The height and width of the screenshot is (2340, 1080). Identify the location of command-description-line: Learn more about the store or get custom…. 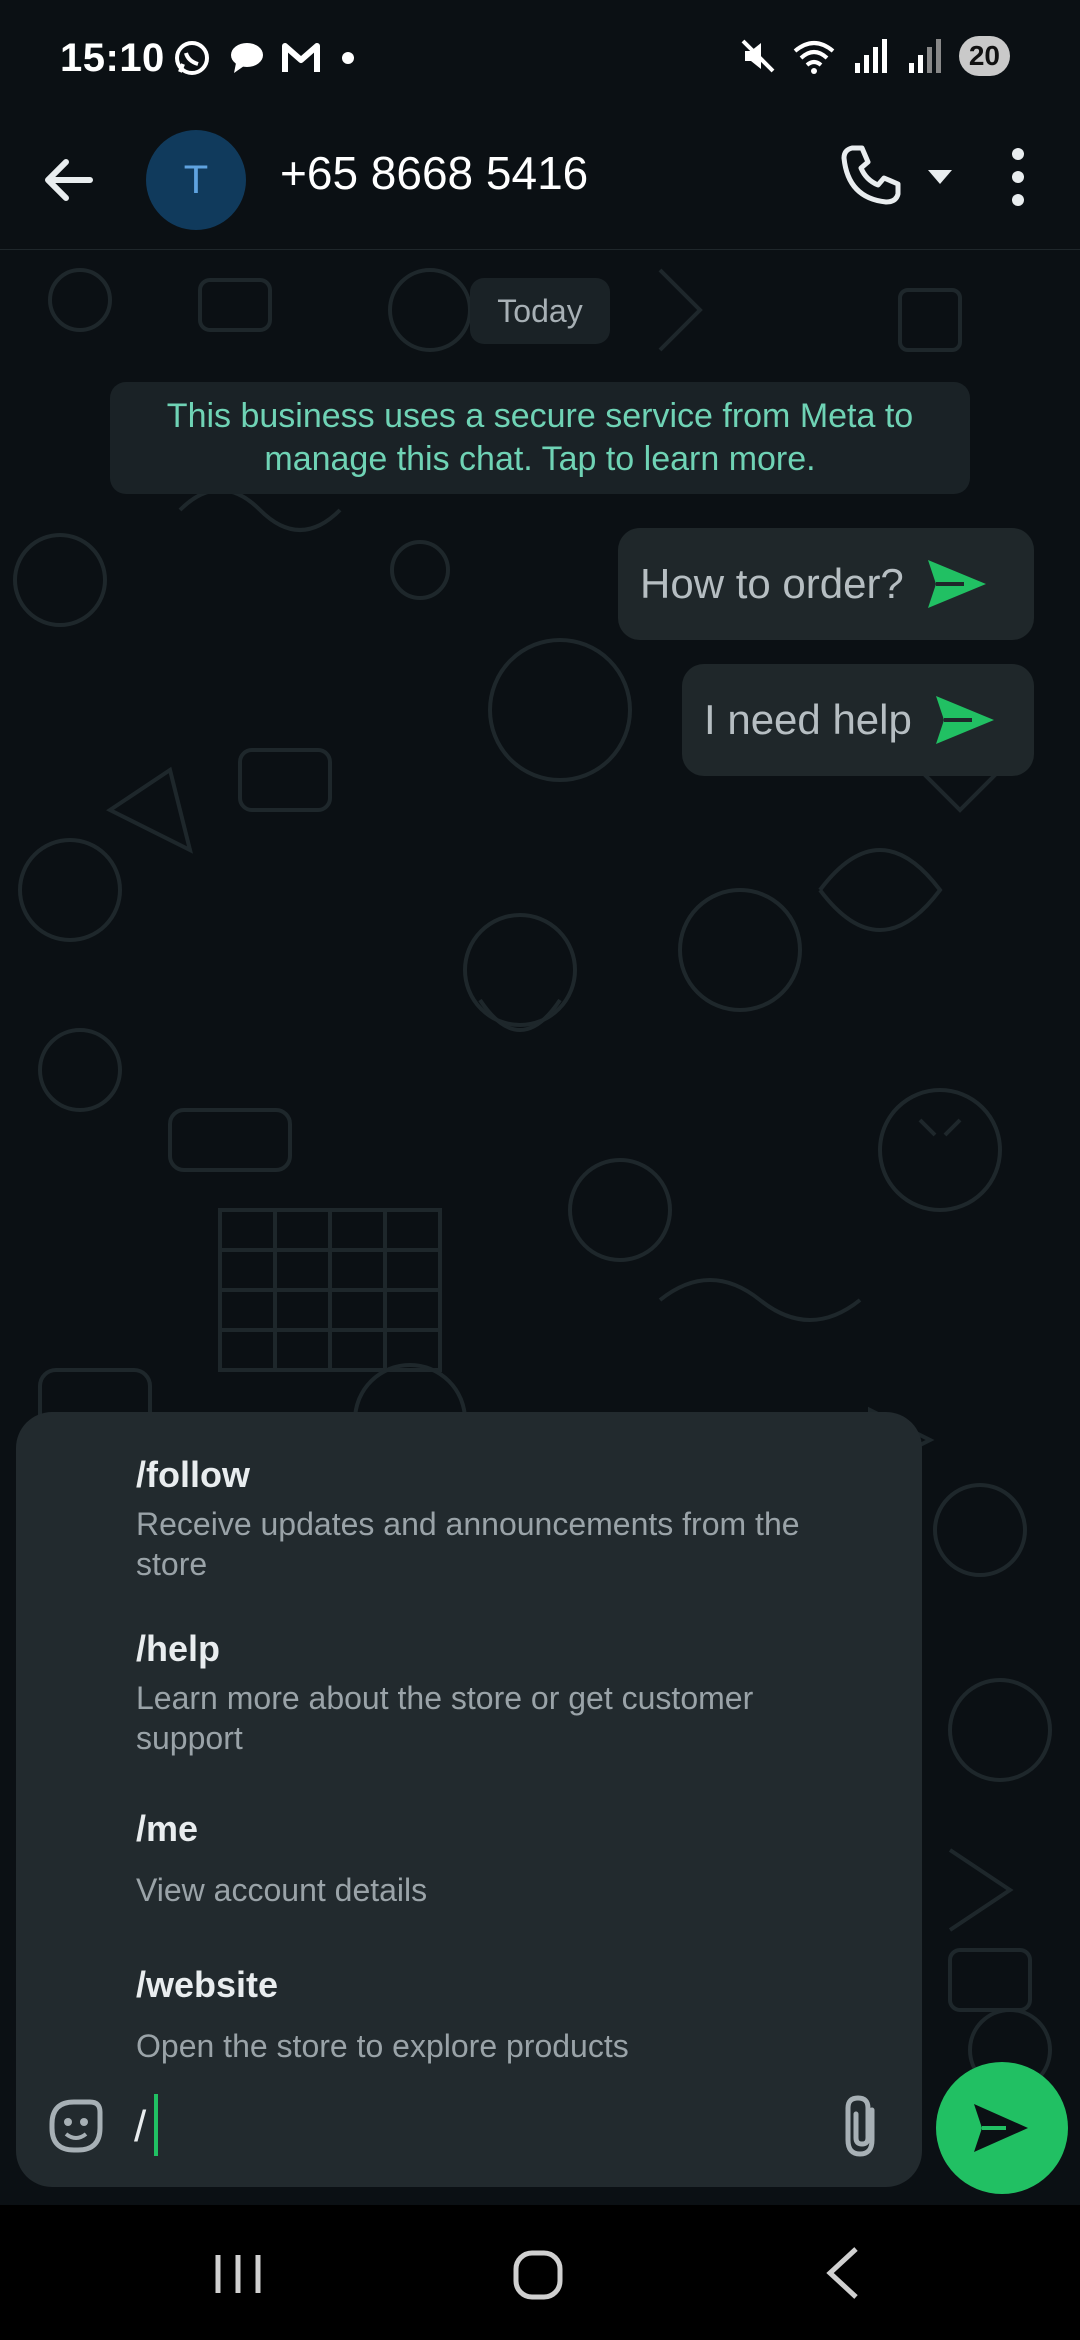
(445, 1698).